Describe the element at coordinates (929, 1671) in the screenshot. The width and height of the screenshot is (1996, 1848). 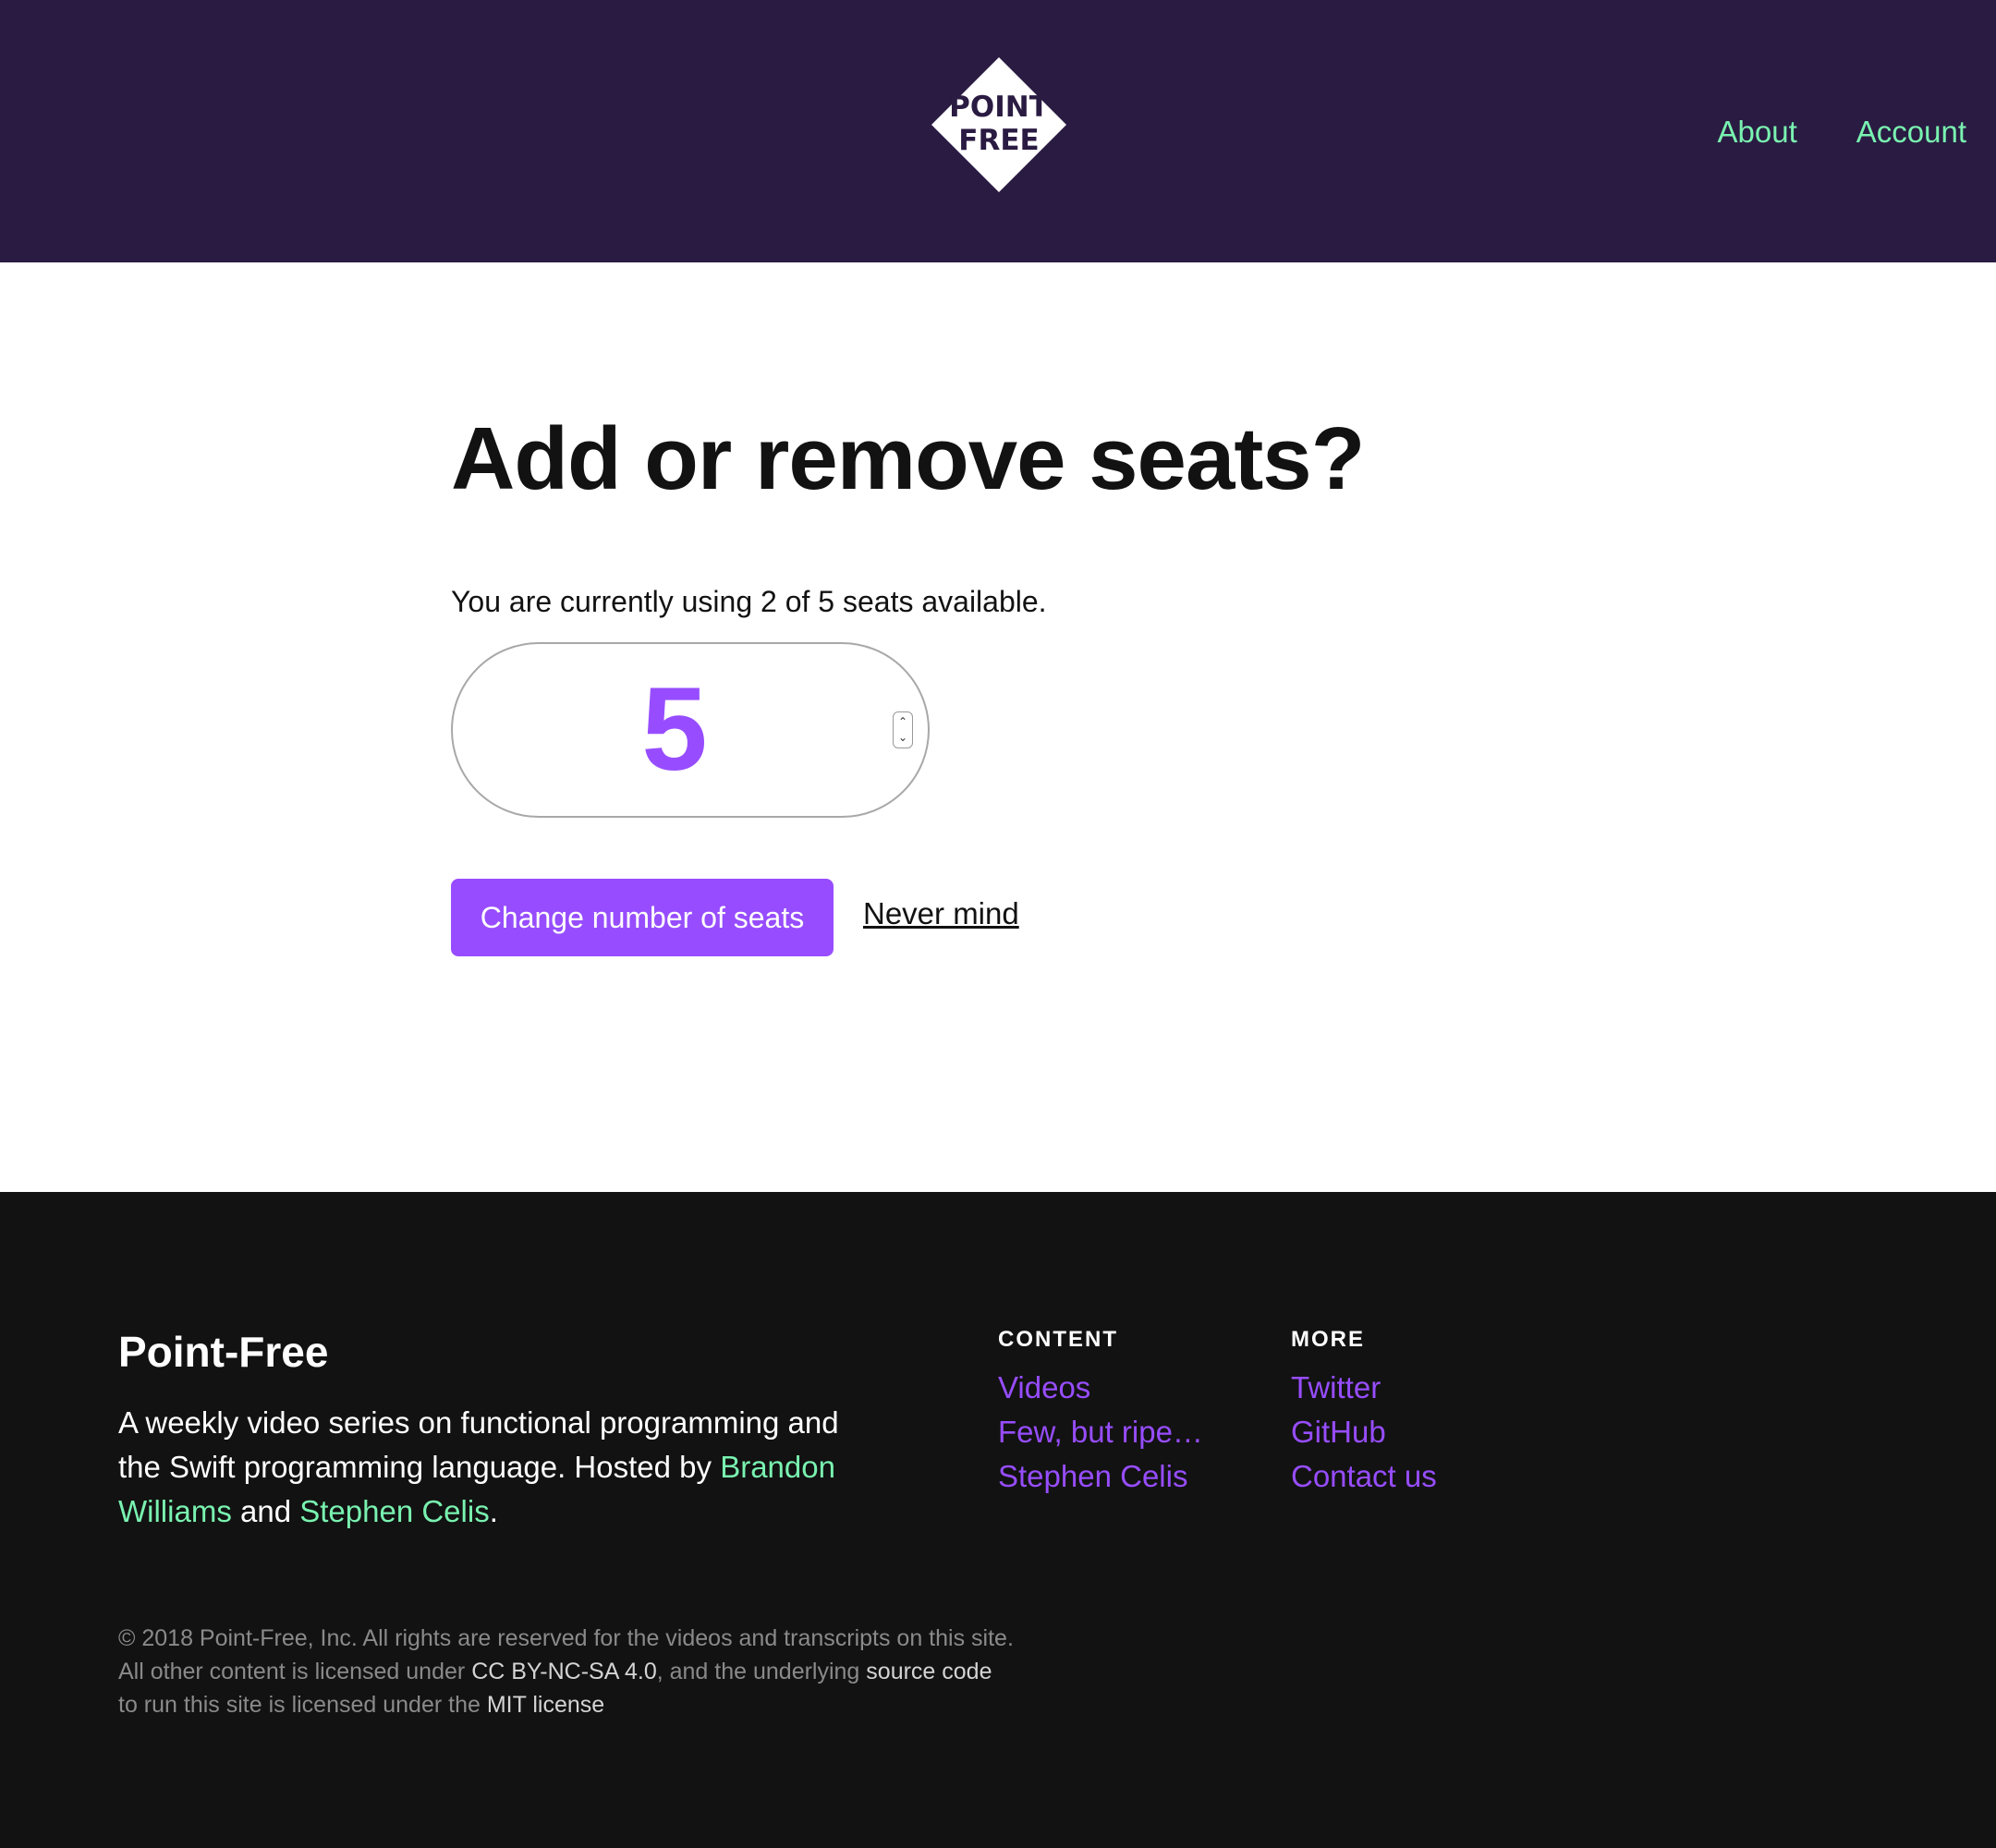
I see `source-code-link: source code` at that location.